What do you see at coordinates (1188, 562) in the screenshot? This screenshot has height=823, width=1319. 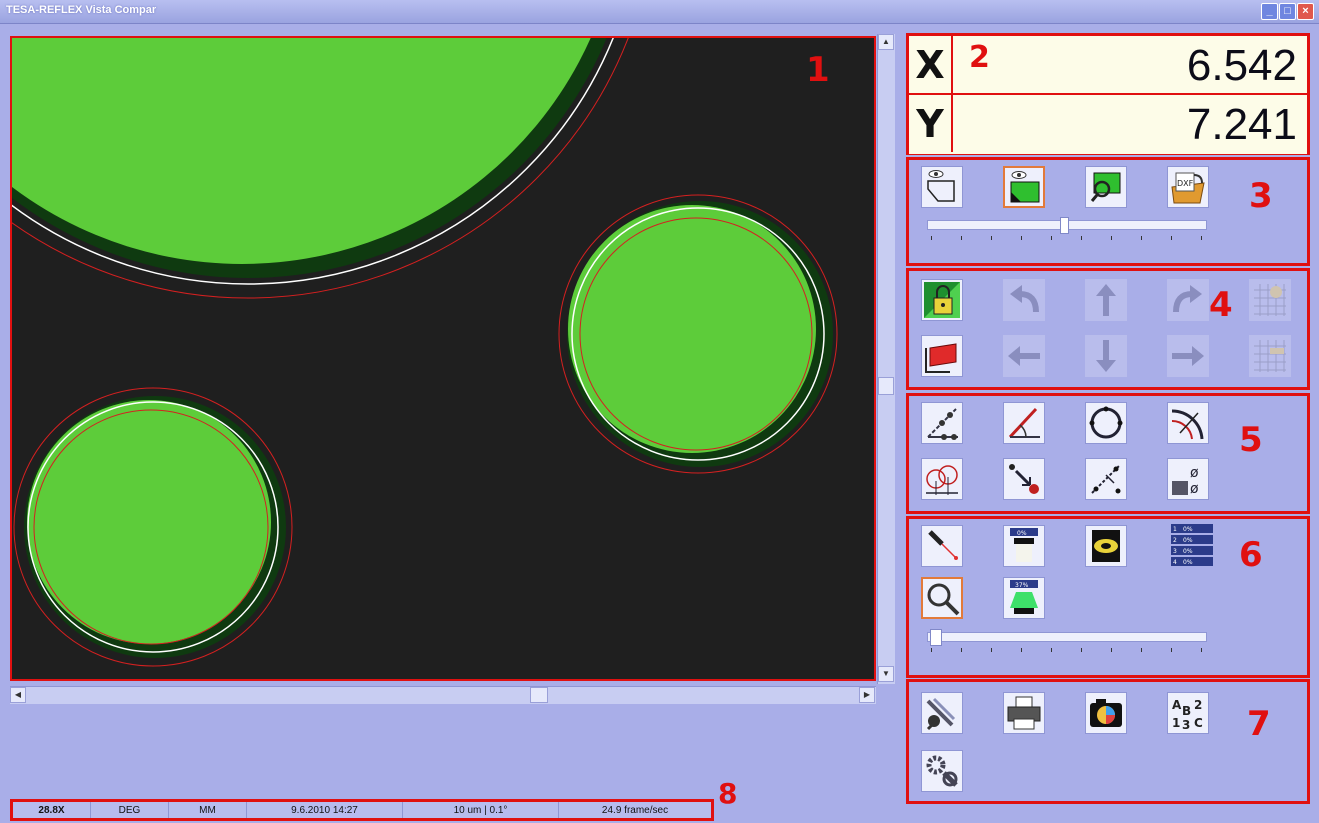 I see `segment-4-value: 0%` at bounding box center [1188, 562].